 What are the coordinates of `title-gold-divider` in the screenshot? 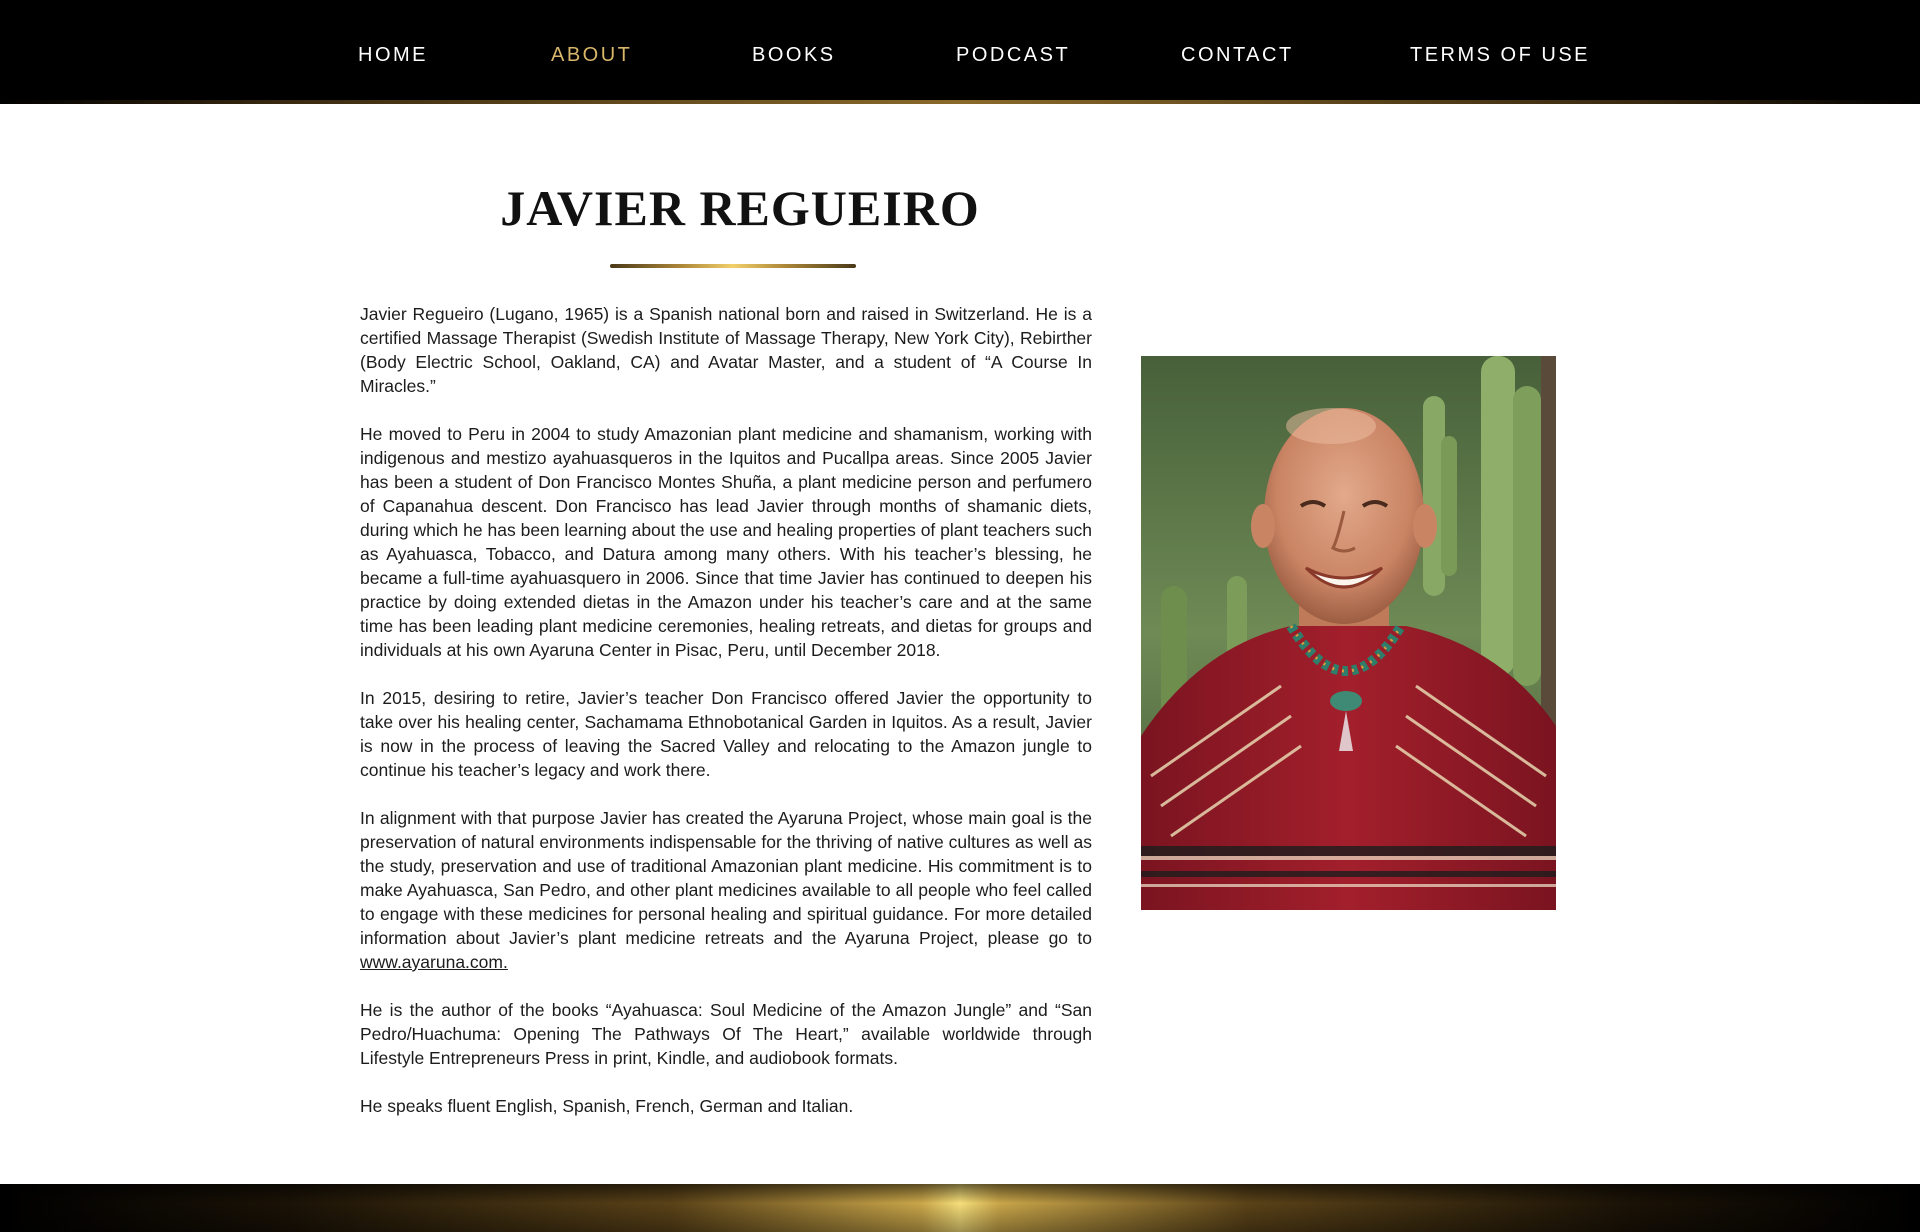 It's located at (733, 266).